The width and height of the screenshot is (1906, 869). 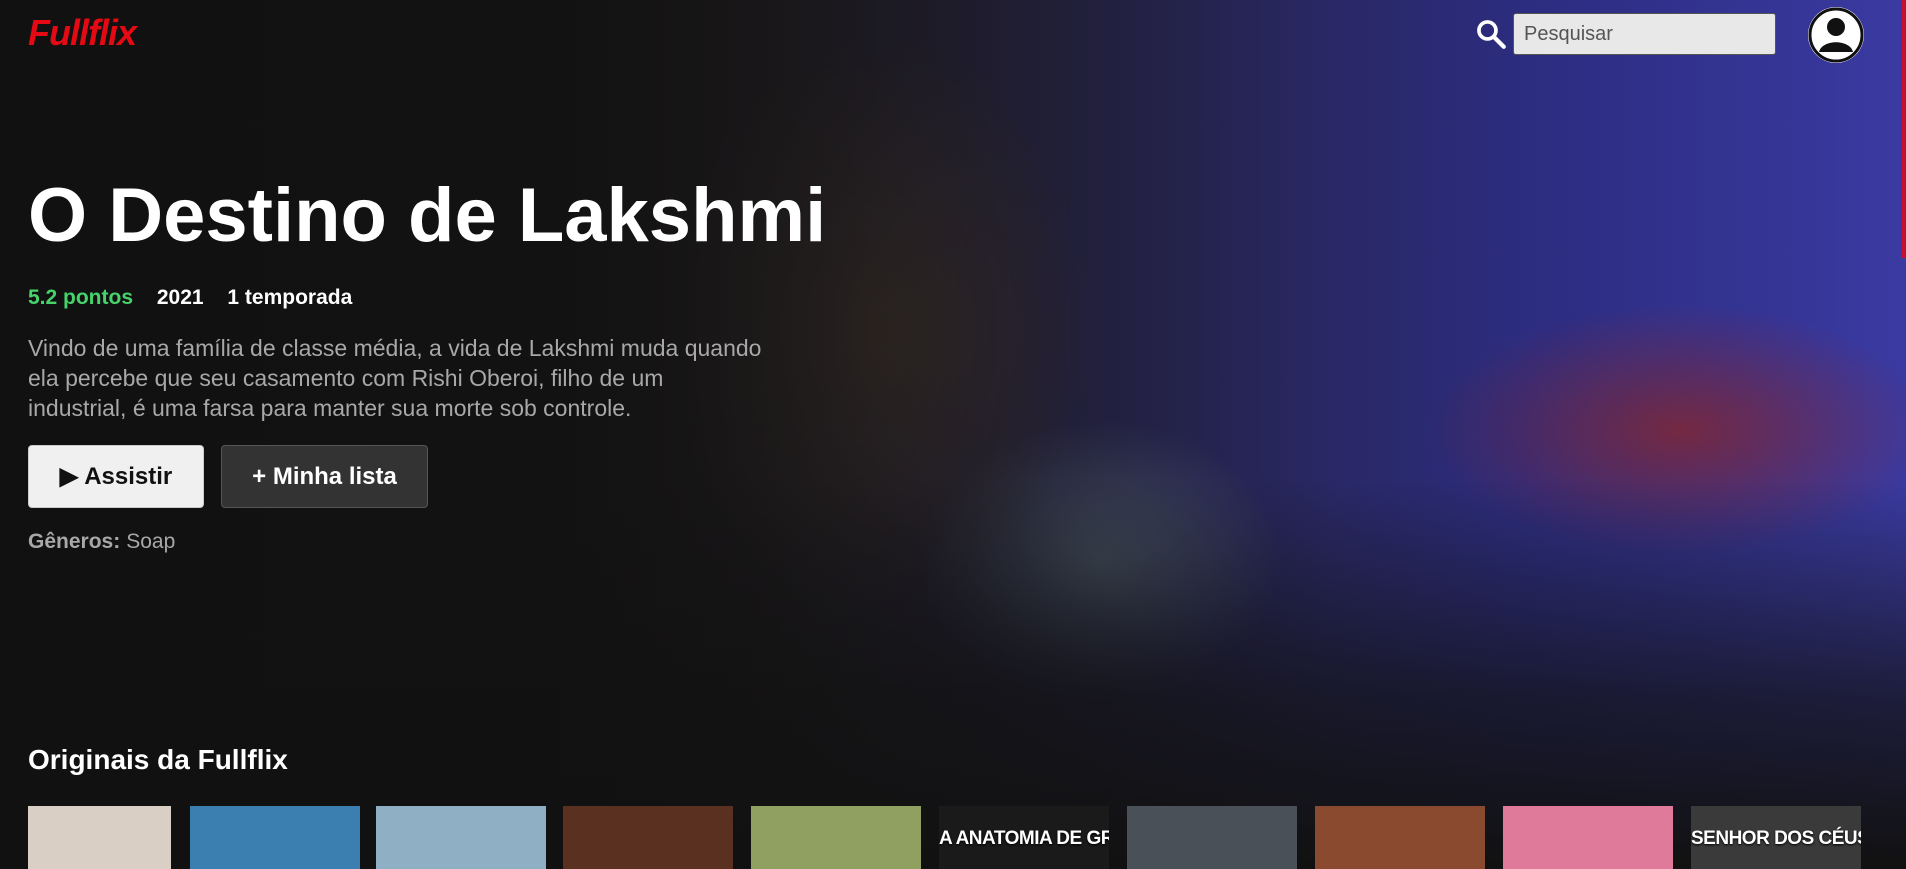 I want to click on originals-row: A ANATOMIA DE GREY SENHOR DOS CÉUS, so click(x=967, y=837).